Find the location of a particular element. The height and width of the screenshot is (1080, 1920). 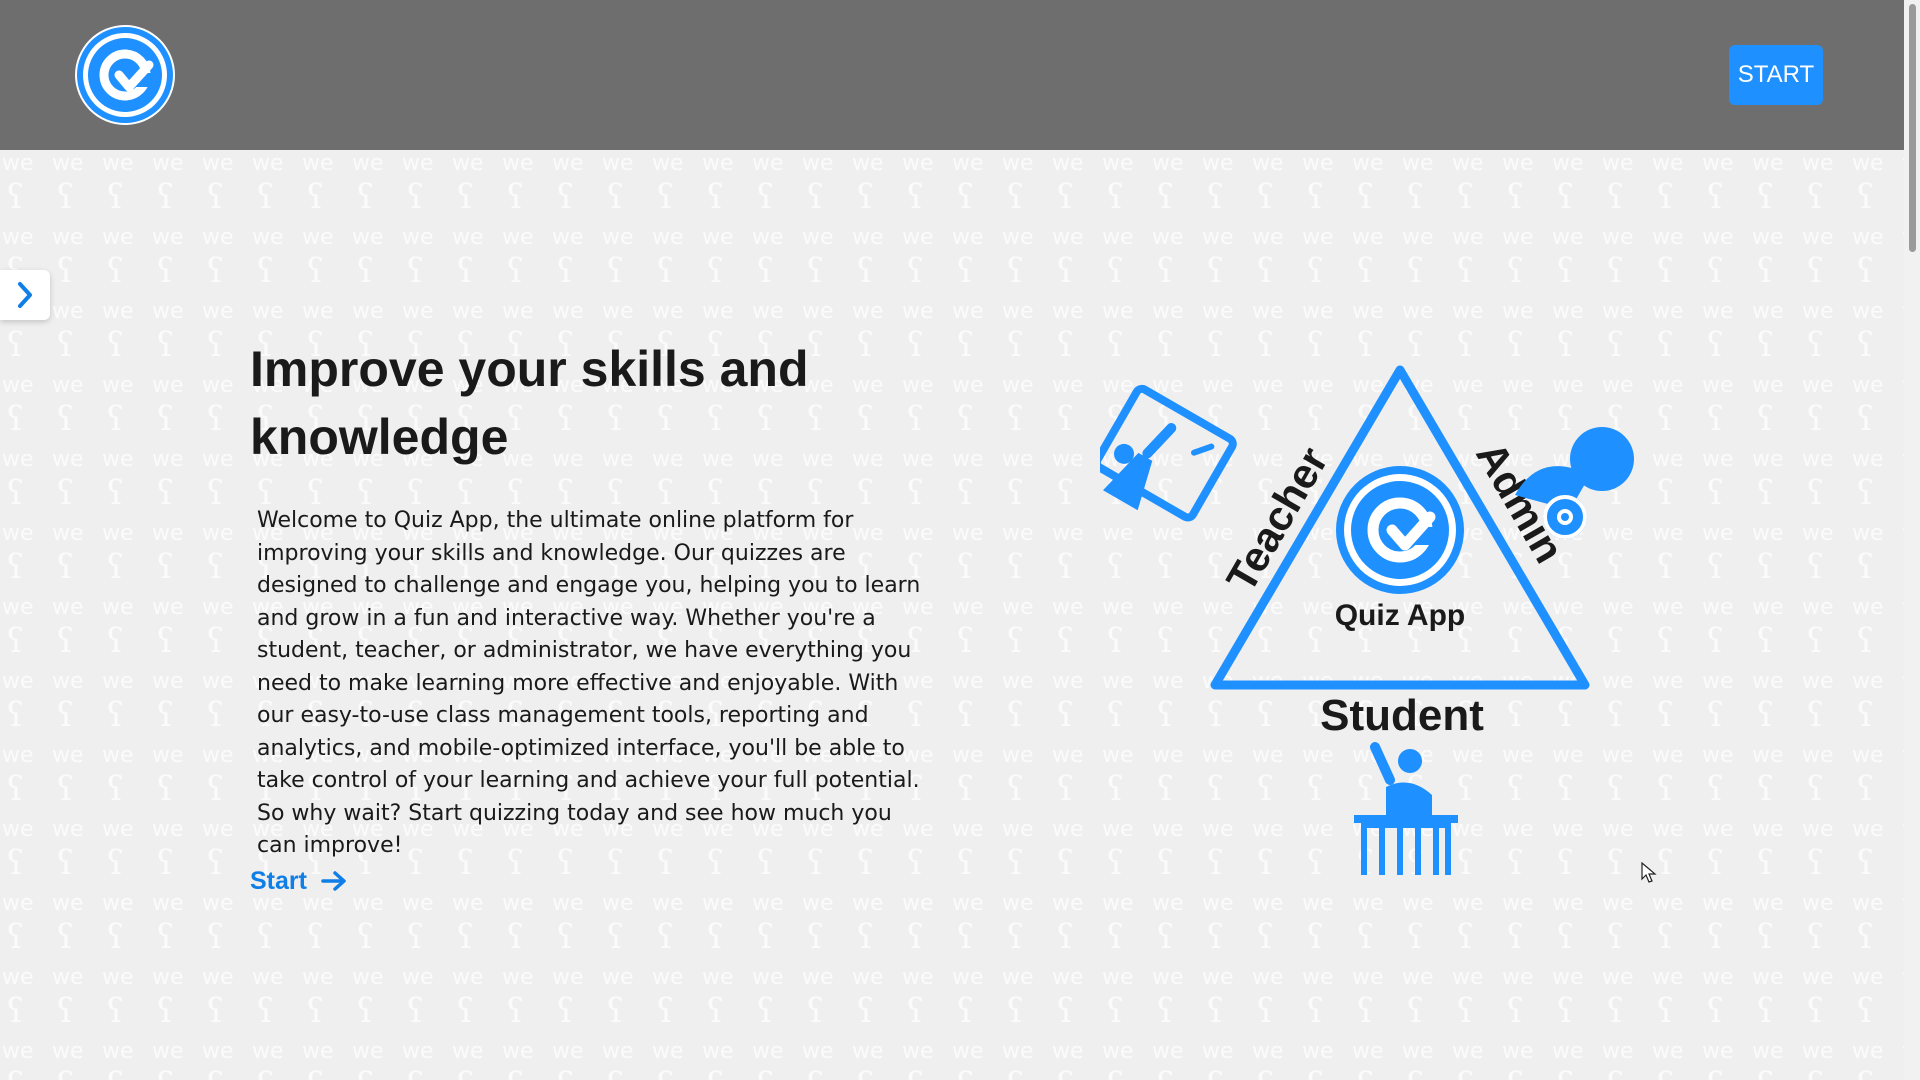

page-title: Improve your skills and knowledge is located at coordinates (529, 403).